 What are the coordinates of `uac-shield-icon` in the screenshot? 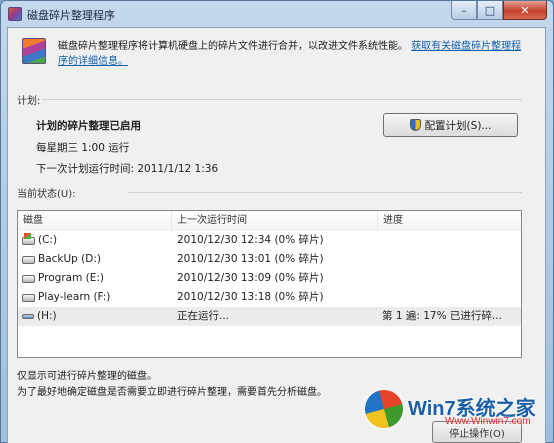 It's located at (415, 125).